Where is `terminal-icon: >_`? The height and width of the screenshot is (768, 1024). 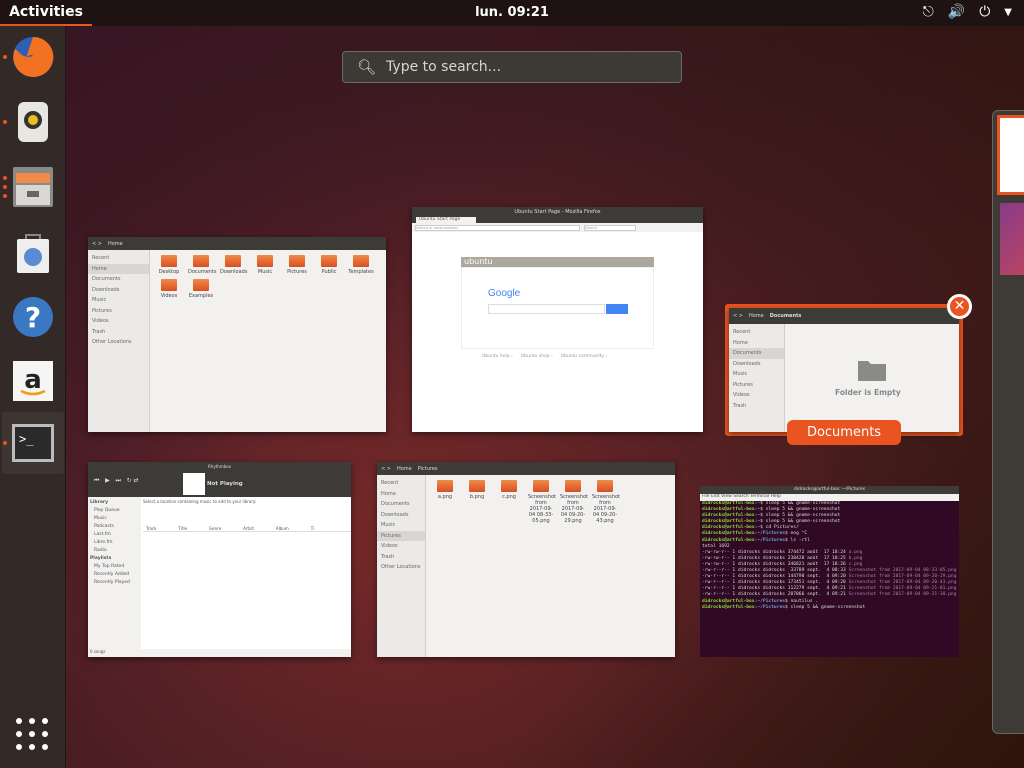 terminal-icon: >_ is located at coordinates (33, 443).